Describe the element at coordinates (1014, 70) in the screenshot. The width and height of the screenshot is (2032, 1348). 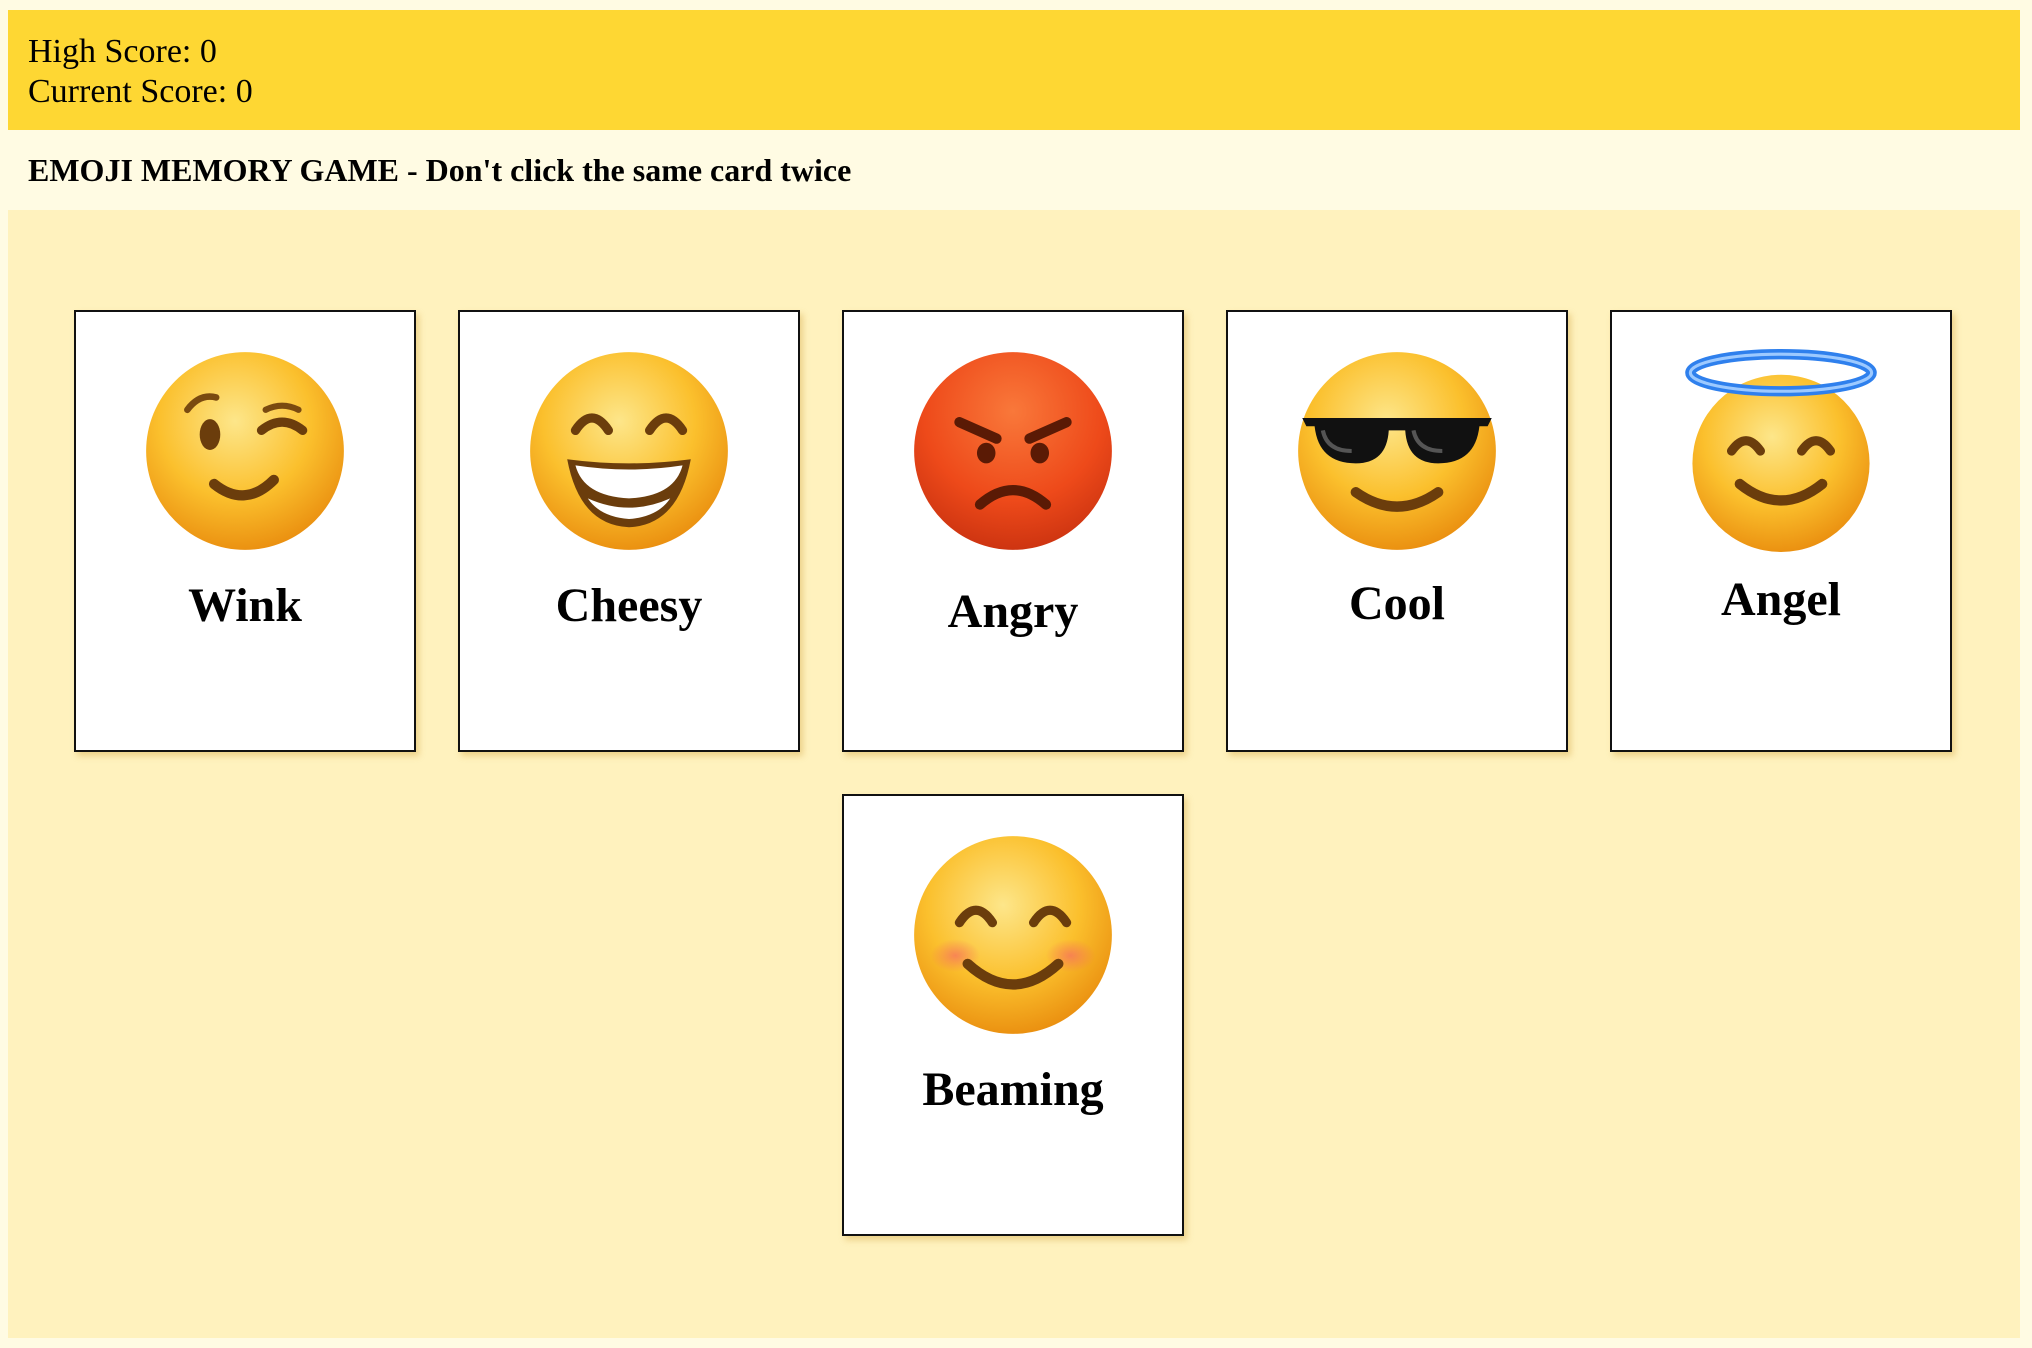
I see `score-bar: High Score: 0 Current Score: 0` at that location.